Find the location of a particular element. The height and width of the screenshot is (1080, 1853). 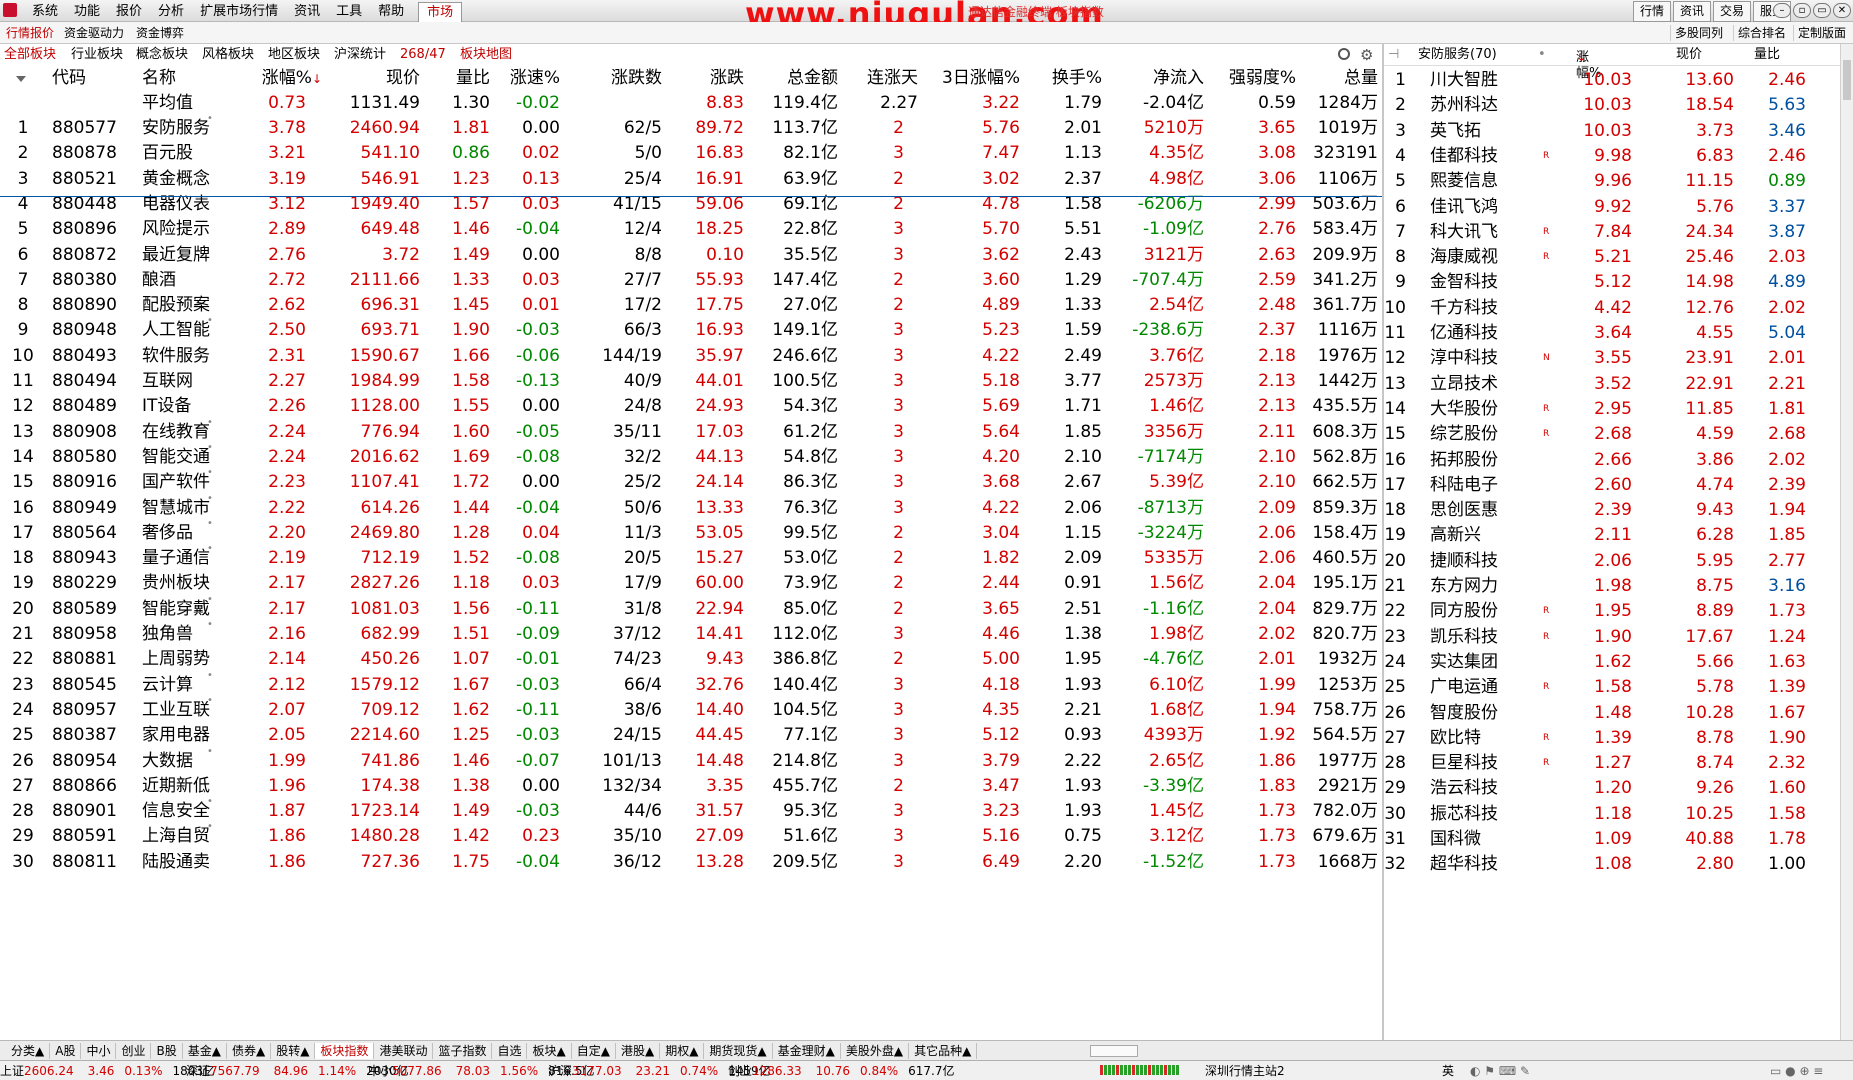

col-header-price: 现价 is located at coordinates (370, 78).